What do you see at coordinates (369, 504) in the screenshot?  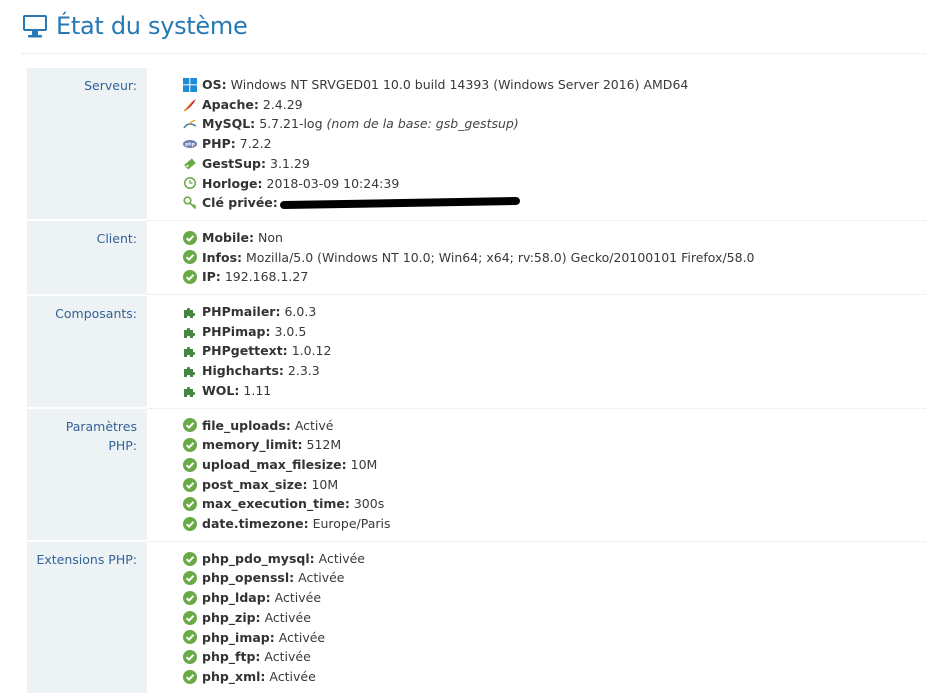 I see `item-value: 300s` at bounding box center [369, 504].